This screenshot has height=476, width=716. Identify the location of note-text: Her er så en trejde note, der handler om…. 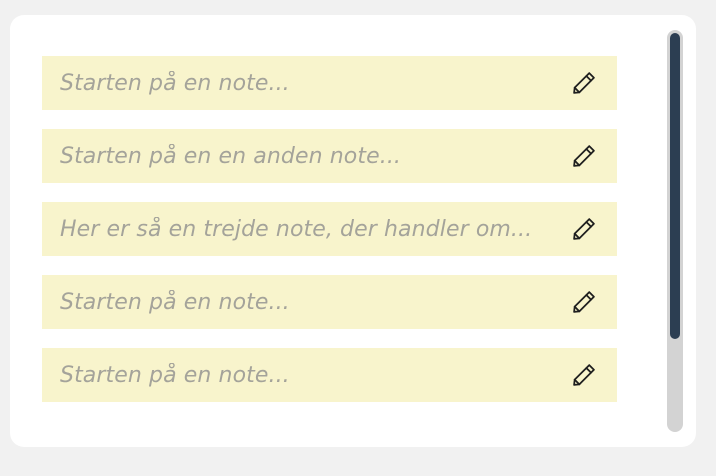
(296, 229).